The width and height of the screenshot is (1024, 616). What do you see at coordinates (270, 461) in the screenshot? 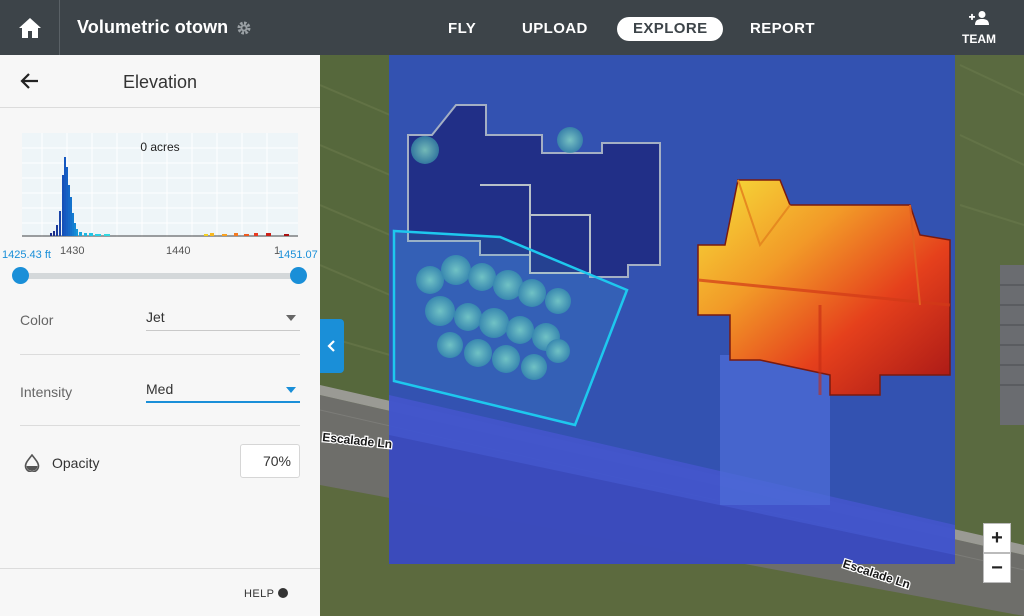
I see `opacity-input: 70%` at bounding box center [270, 461].